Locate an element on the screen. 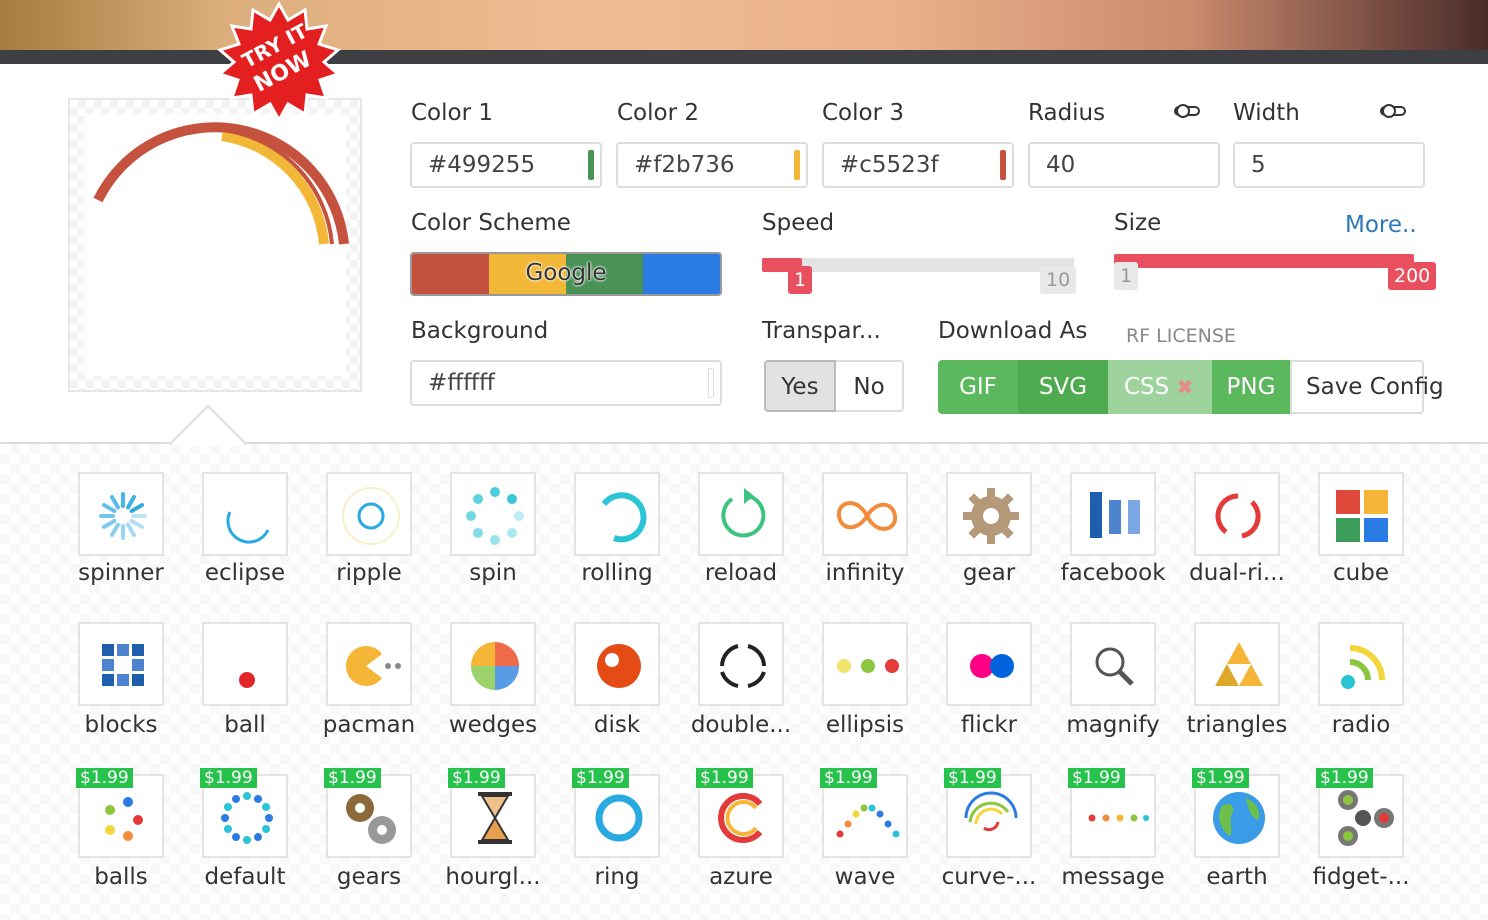 This screenshot has width=1488, height=920. transparent-yes-button: Yes is located at coordinates (800, 386).